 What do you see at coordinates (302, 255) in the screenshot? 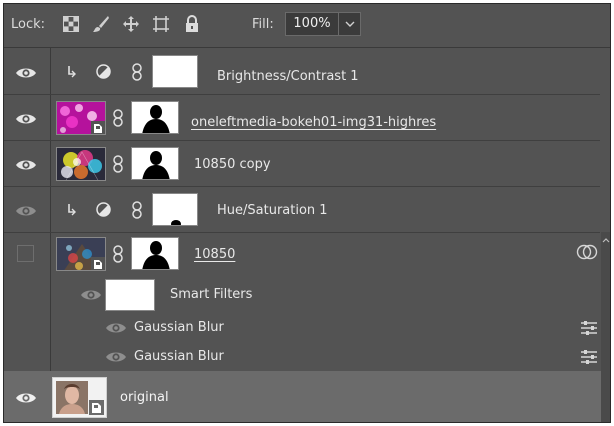
I see `layer-row-10850: 10850` at bounding box center [302, 255].